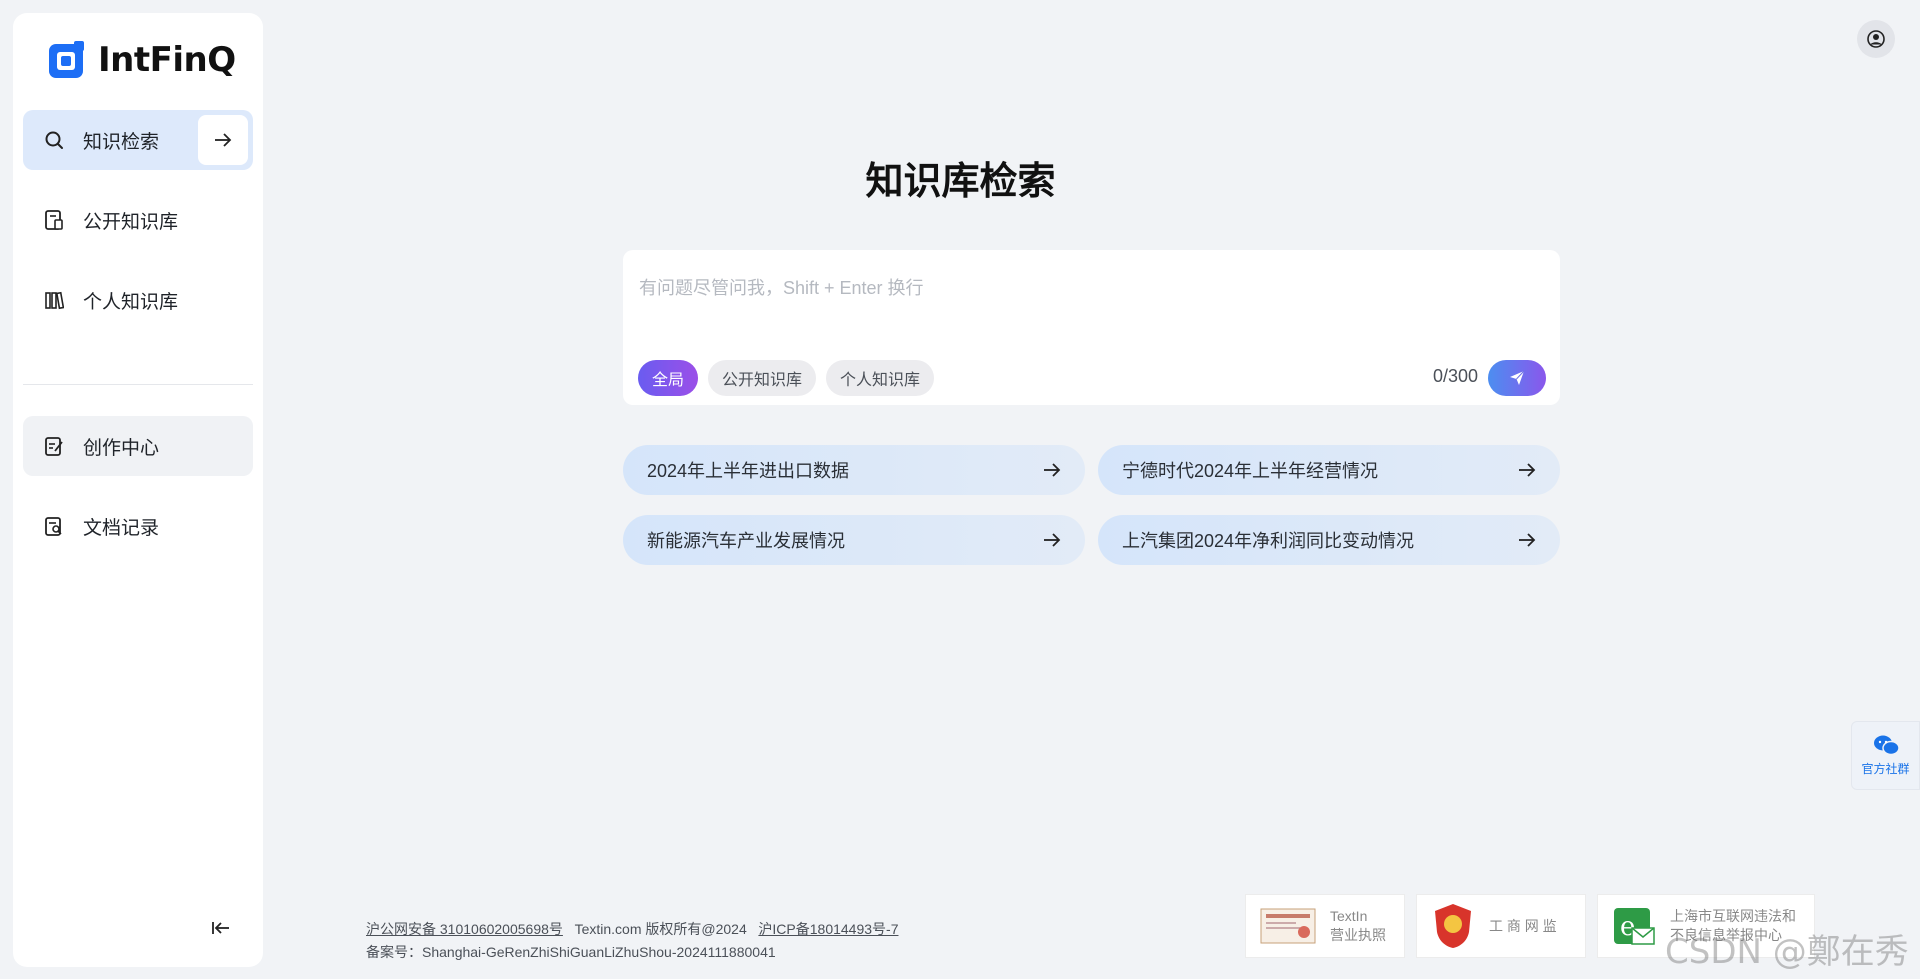 This screenshot has height=979, width=1920. Describe the element at coordinates (1453, 926) in the screenshot. I see `shield-emblem-icon` at that location.